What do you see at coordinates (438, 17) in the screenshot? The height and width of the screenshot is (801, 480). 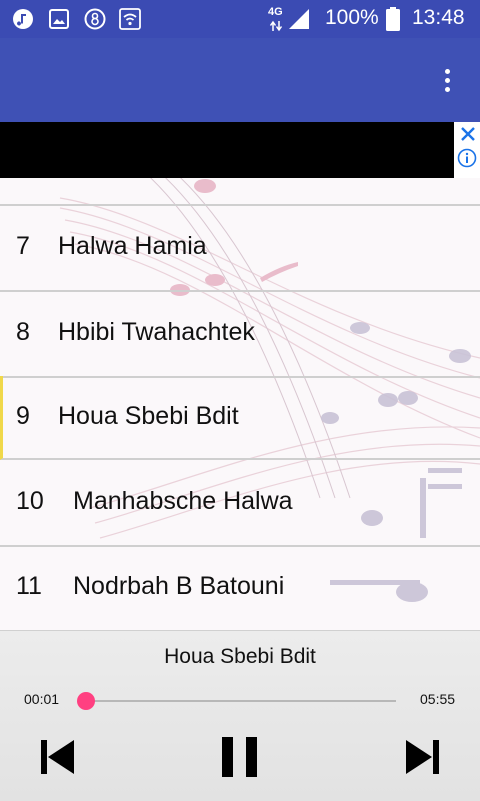 I see `clock: 13:48` at bounding box center [438, 17].